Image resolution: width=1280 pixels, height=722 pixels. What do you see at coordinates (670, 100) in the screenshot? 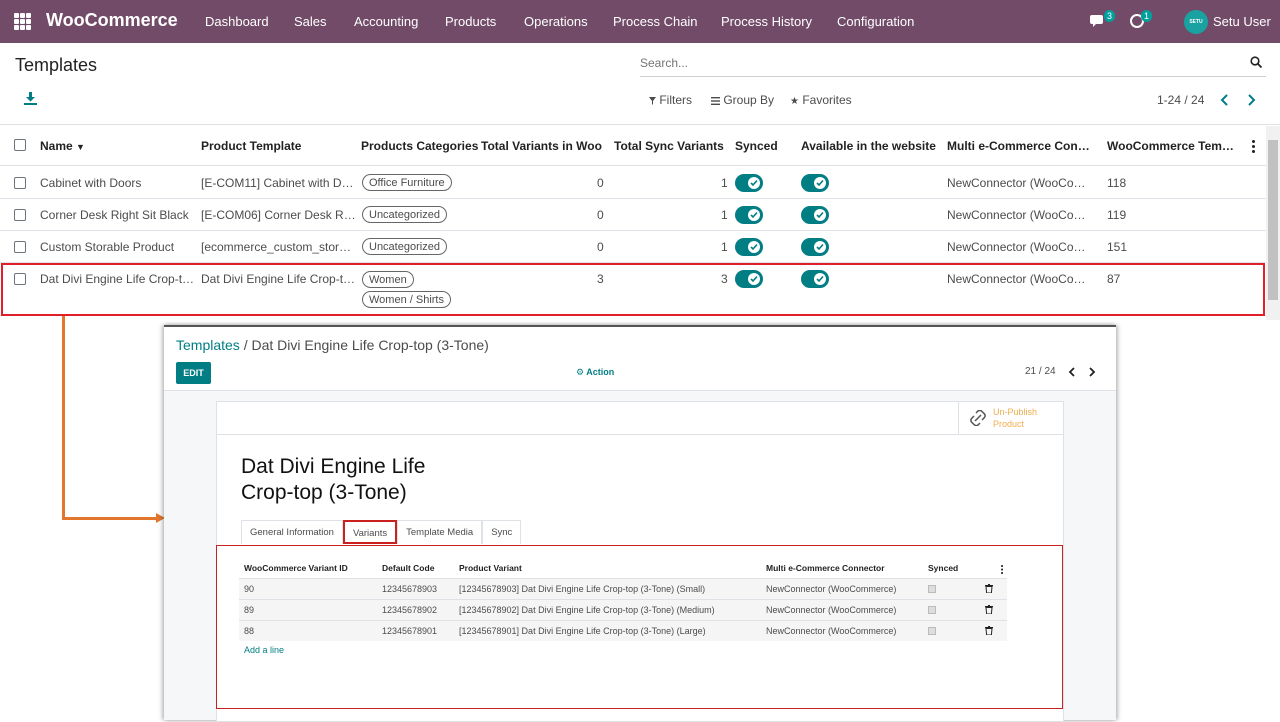
I see `filters-button: Filters` at bounding box center [670, 100].